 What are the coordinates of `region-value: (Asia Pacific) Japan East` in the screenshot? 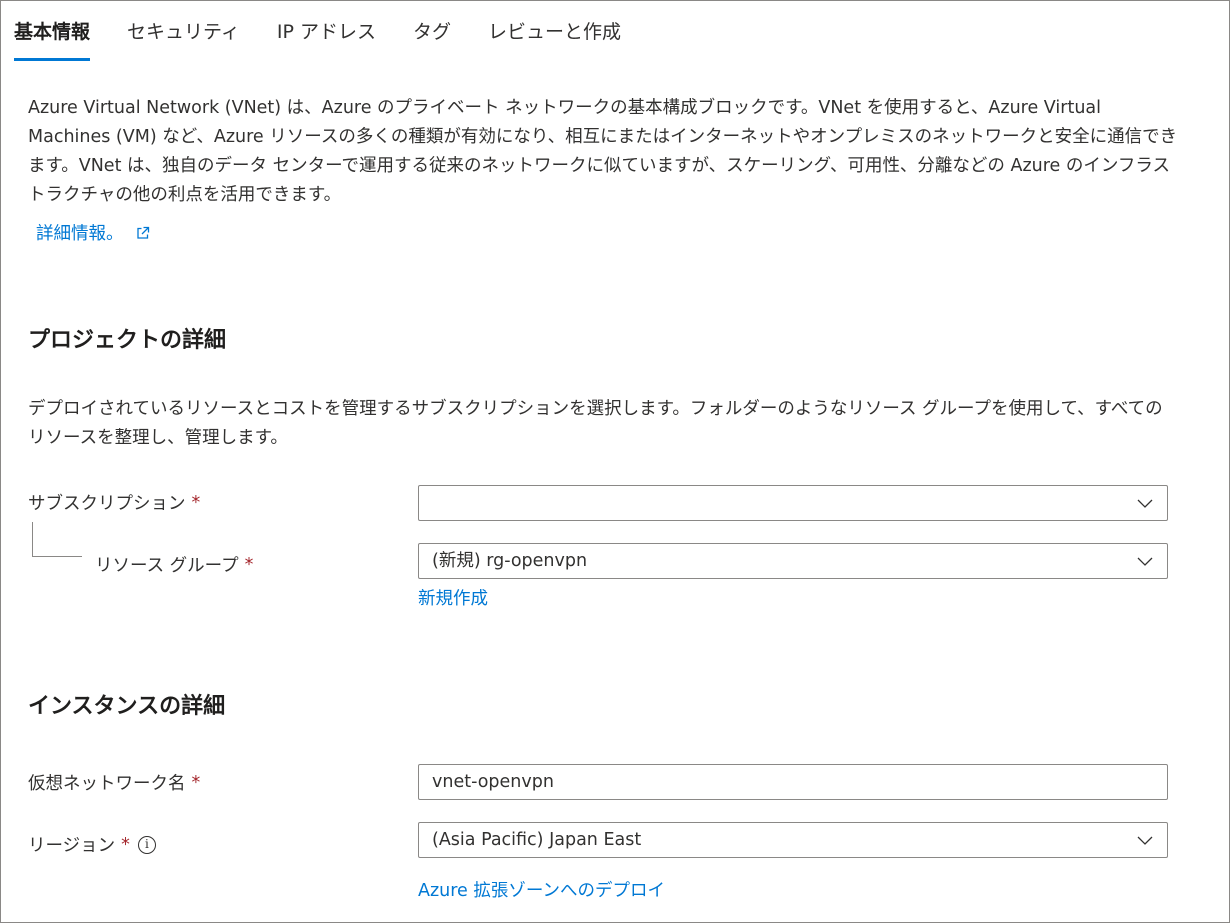 It's located at (537, 840).